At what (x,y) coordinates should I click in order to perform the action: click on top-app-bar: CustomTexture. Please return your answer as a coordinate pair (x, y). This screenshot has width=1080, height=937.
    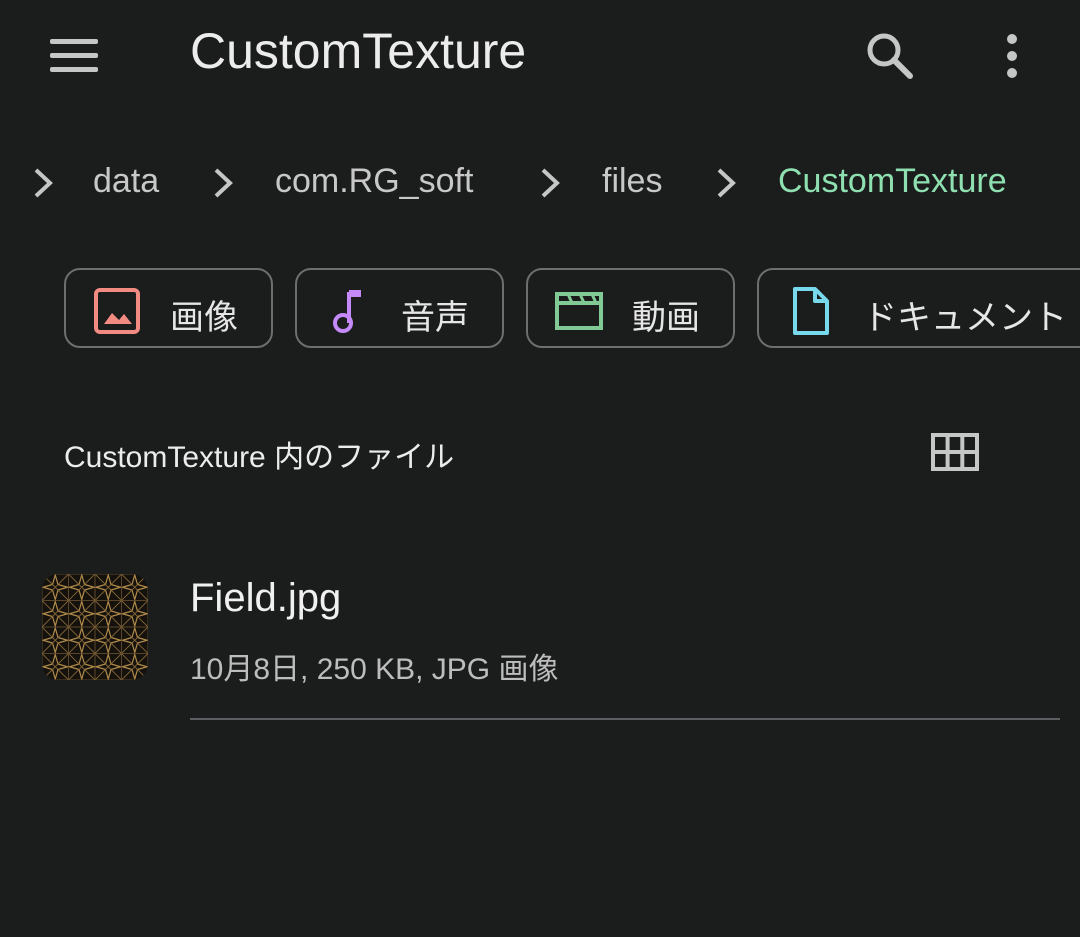
    Looking at the image, I should click on (540, 55).